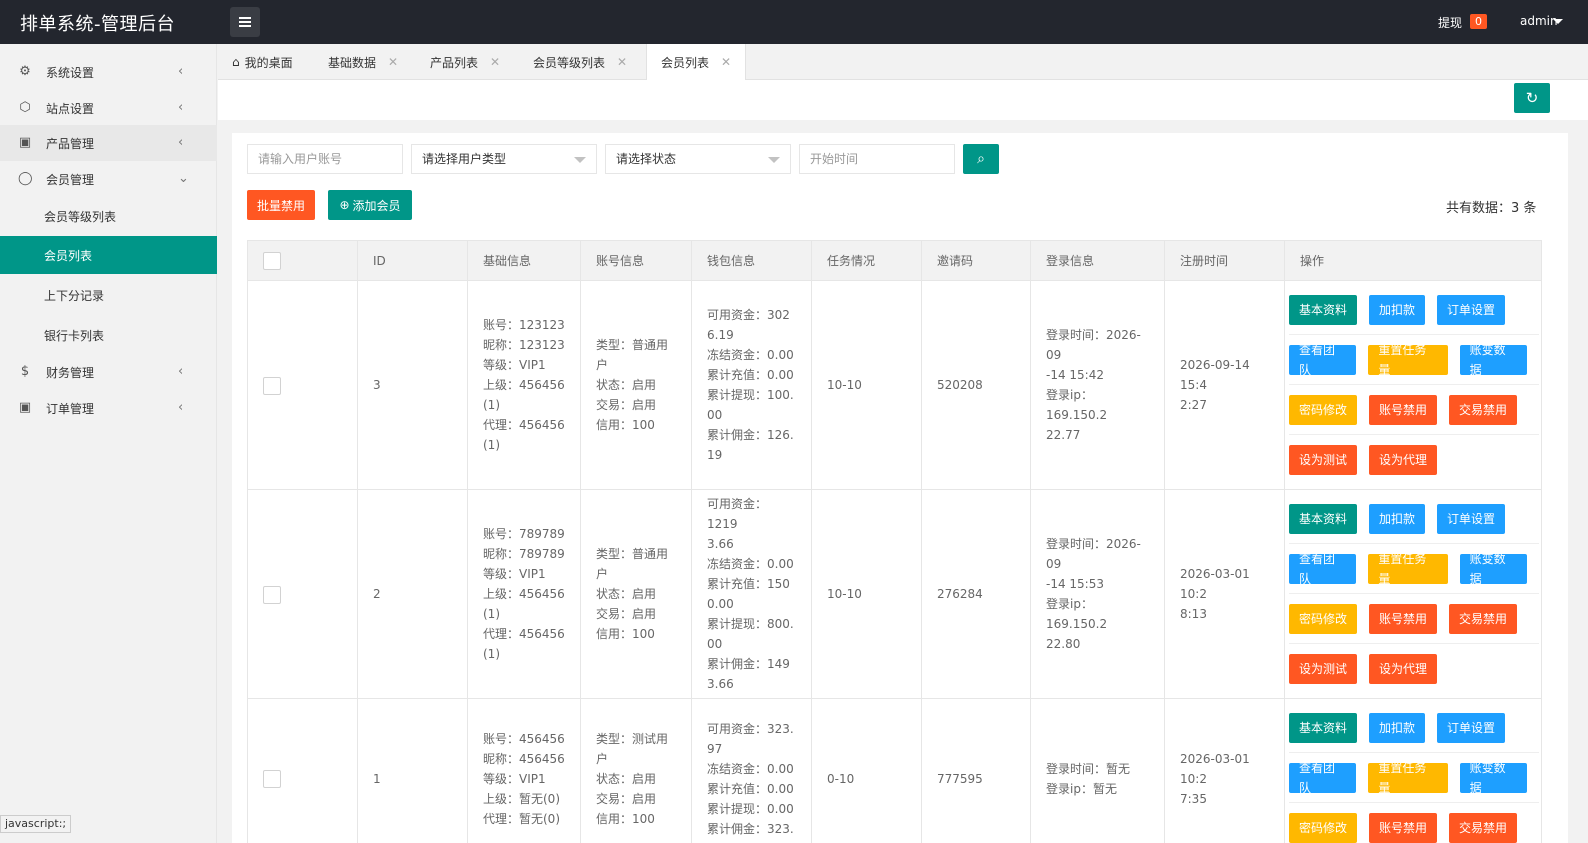  What do you see at coordinates (377, 778) in the screenshot?
I see `id-value: 1` at bounding box center [377, 778].